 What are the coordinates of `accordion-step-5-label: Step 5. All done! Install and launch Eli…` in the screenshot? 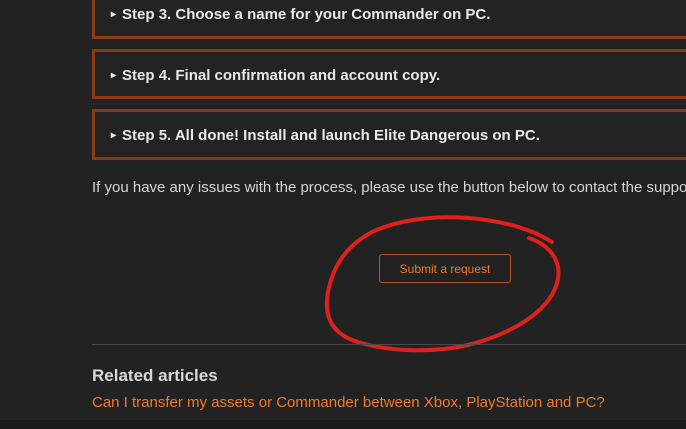 It's located at (331, 135).